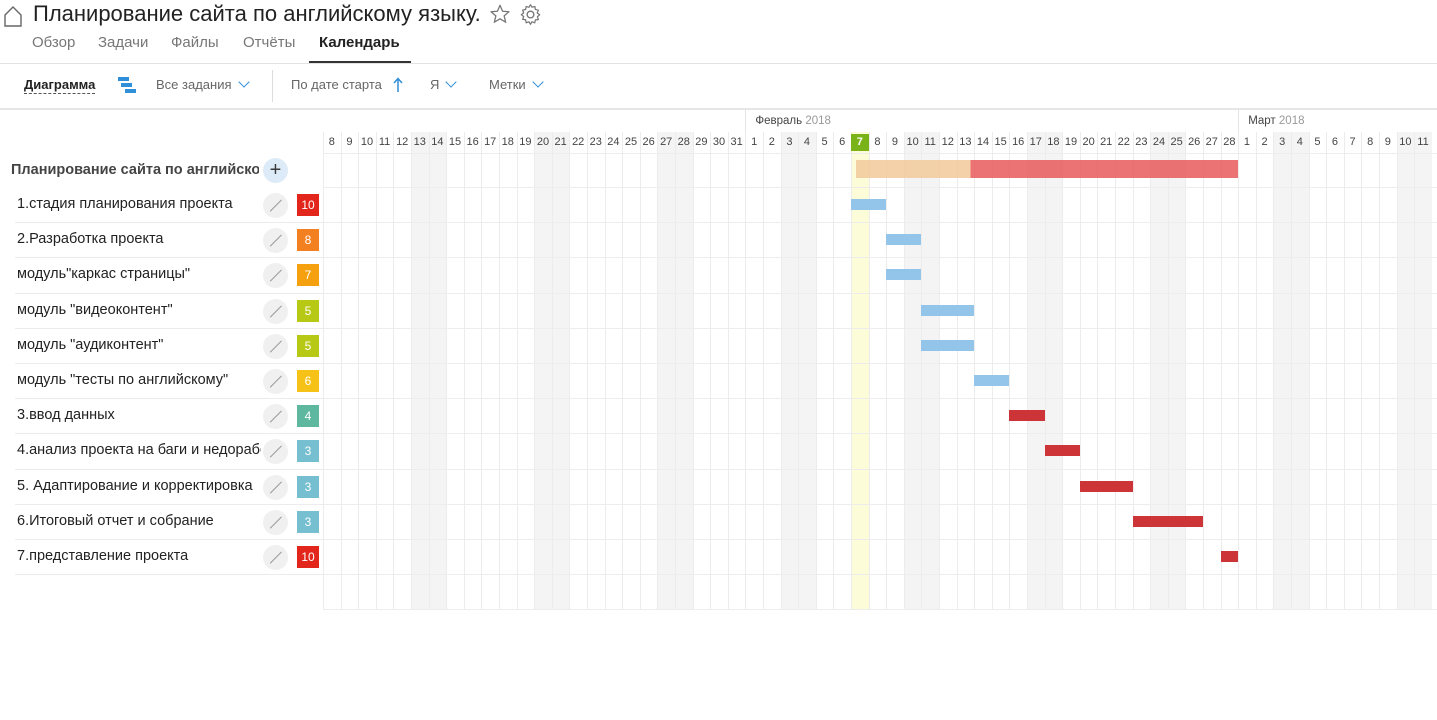  What do you see at coordinates (60, 85) in the screenshot?
I see `view-mode-toggle: Диаграмма` at bounding box center [60, 85].